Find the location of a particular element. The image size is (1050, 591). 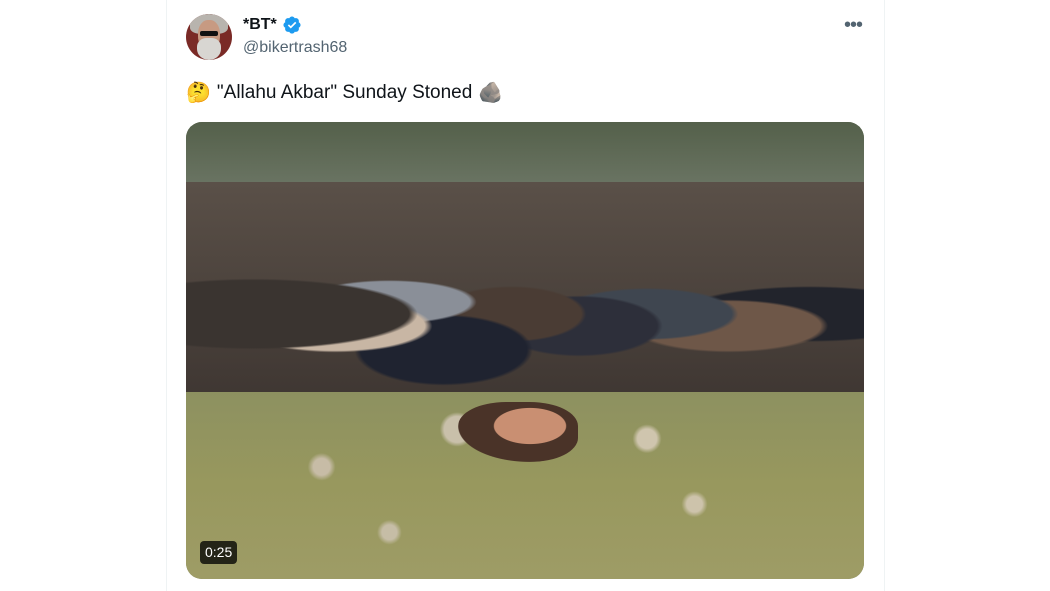

author-handle: @bikertrash68 is located at coordinates (295, 48).